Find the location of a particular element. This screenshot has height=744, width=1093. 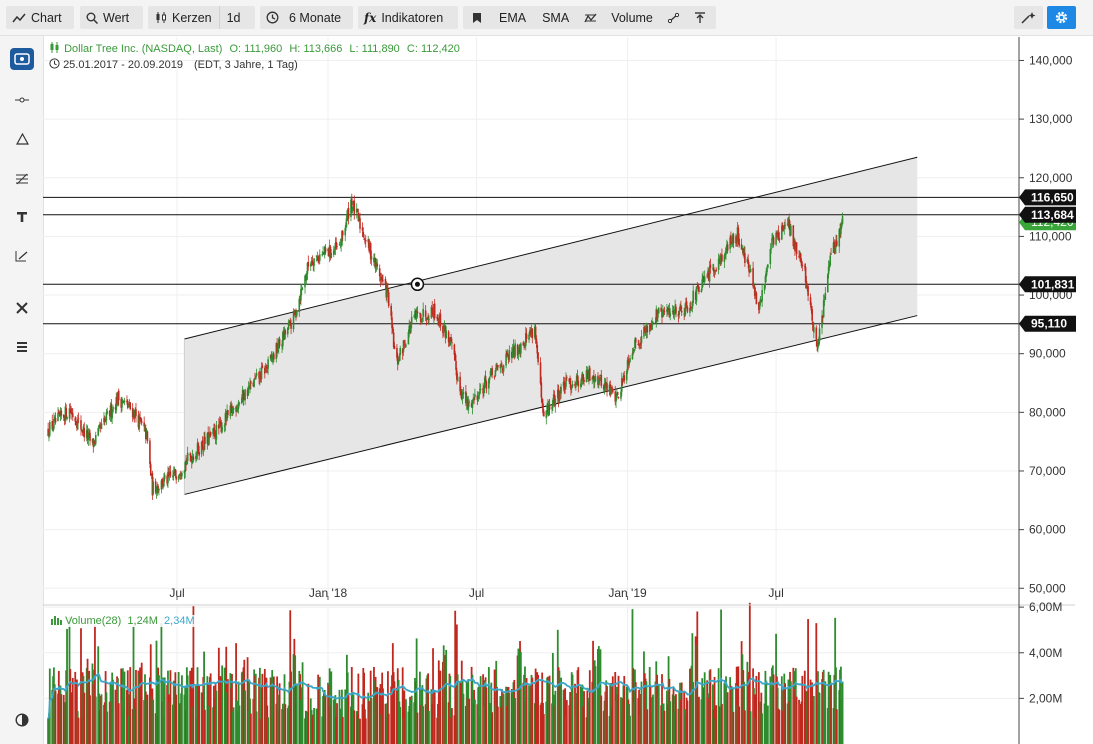

y-tick-label: 60,000 is located at coordinates (1047, 530).